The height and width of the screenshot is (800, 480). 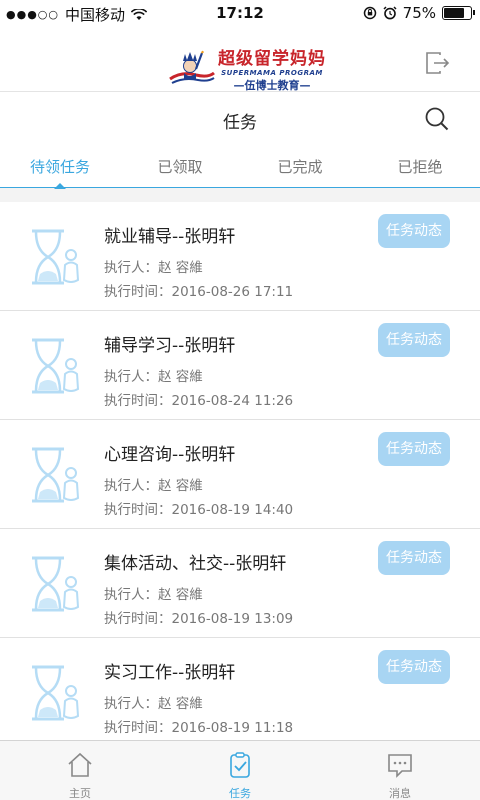 I want to click on logo-texts: 超级留学妈妈 SUPERMAMA PROGRAM —伍博士教育—, so click(x=272, y=68).